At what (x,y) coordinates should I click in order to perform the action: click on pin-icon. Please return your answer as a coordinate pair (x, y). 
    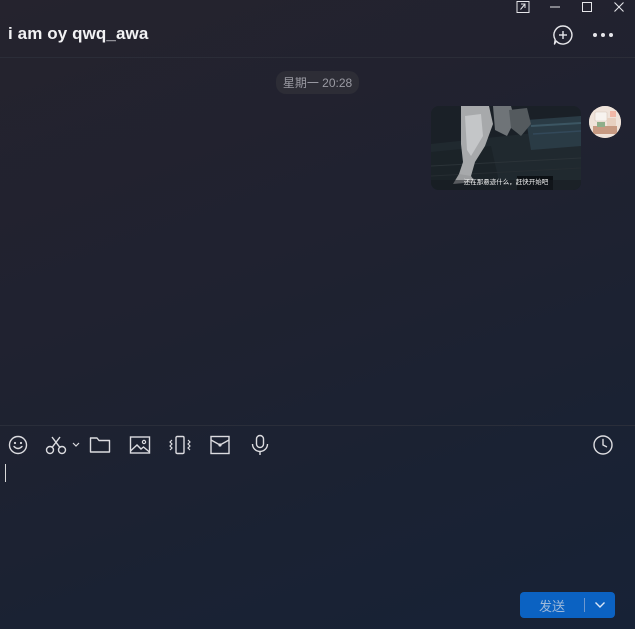
    Looking at the image, I should click on (523, 7).